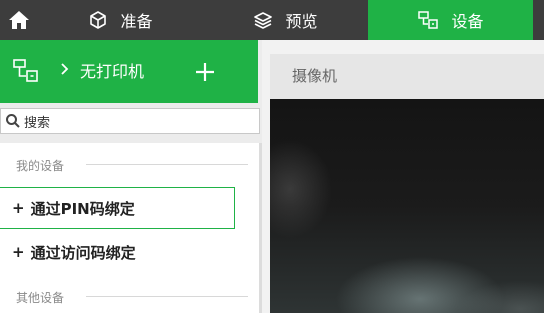 This screenshot has height=313, width=544. I want to click on home-icon, so click(19, 20).